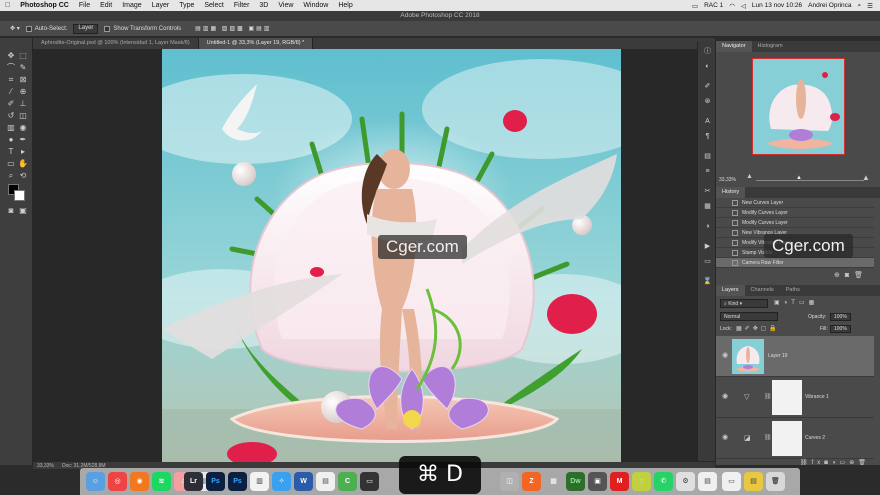 The width and height of the screenshot is (880, 495). I want to click on app-icon: ▥, so click(259, 481).